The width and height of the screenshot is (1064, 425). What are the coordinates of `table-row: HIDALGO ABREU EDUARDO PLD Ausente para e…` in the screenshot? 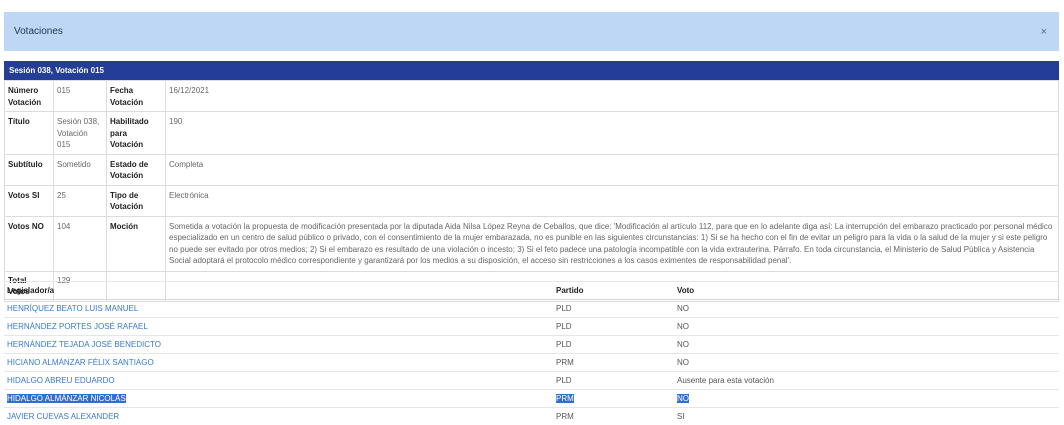 It's located at (531, 381).